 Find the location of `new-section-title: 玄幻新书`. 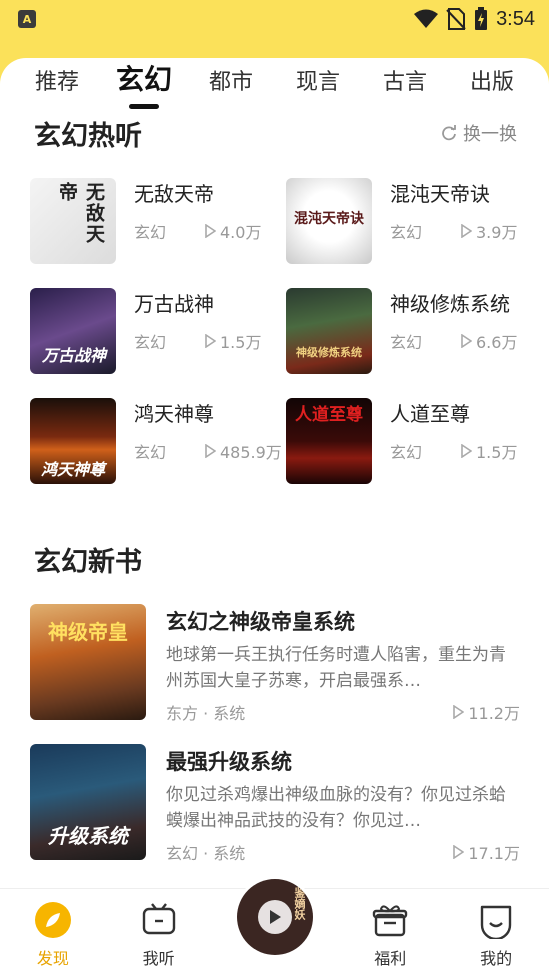

new-section-title: 玄幻新书 is located at coordinates (88, 562).